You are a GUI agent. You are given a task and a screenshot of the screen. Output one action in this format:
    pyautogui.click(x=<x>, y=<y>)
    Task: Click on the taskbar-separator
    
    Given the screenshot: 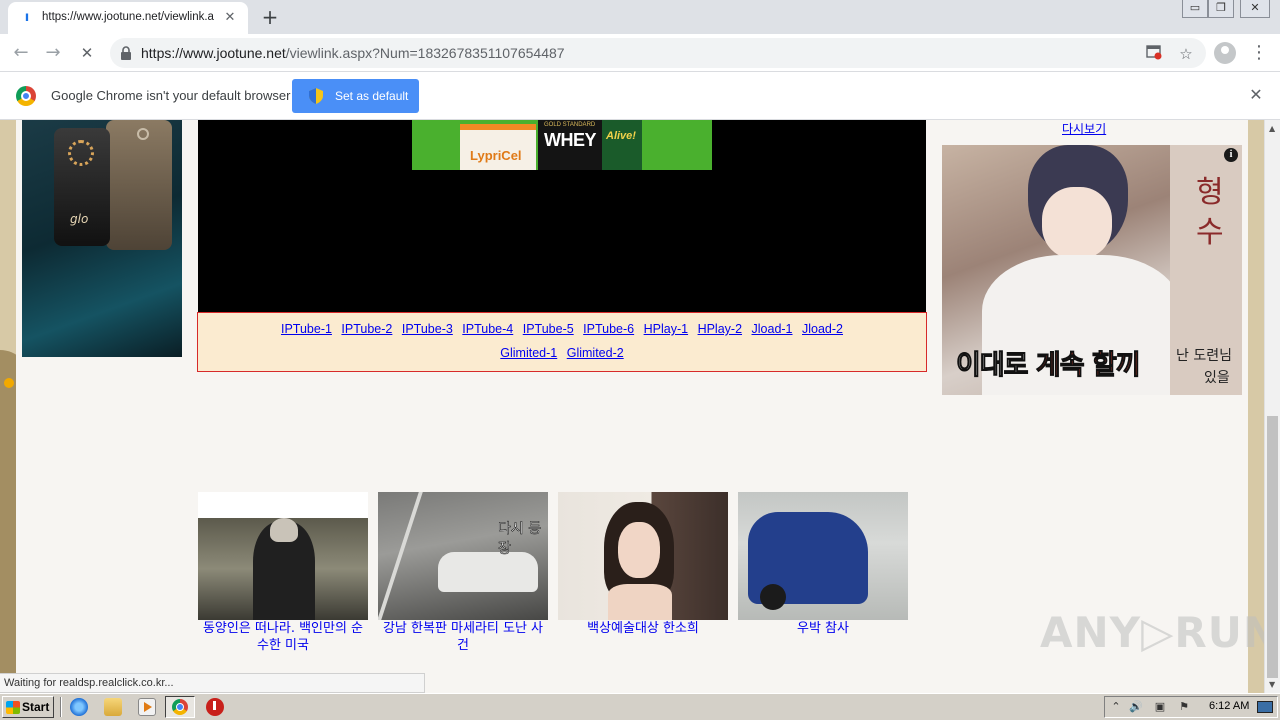 What is the action you would take?
    pyautogui.click(x=61, y=707)
    